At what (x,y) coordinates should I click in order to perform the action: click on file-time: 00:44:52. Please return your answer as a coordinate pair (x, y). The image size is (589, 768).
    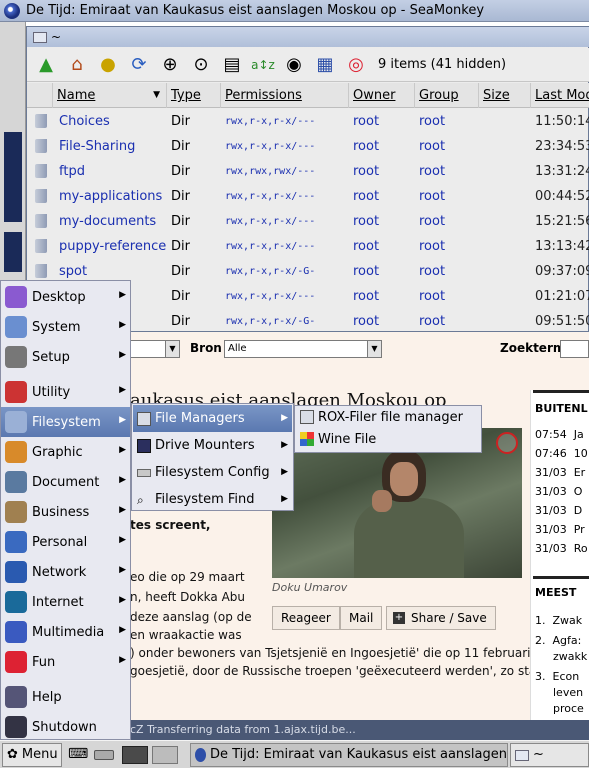
    Looking at the image, I should click on (562, 196).